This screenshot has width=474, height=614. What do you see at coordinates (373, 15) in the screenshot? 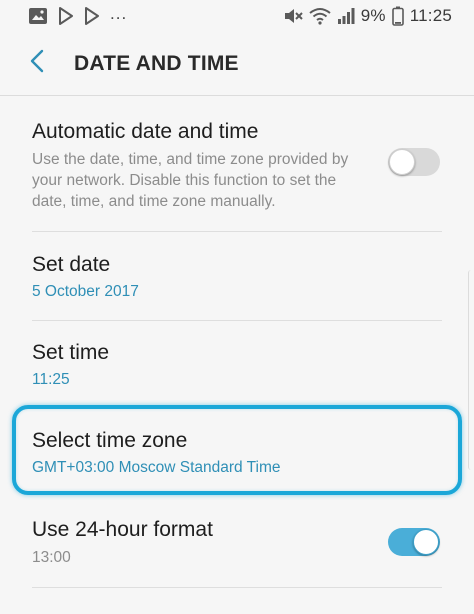
I see `battery-percentage: 9%` at bounding box center [373, 15].